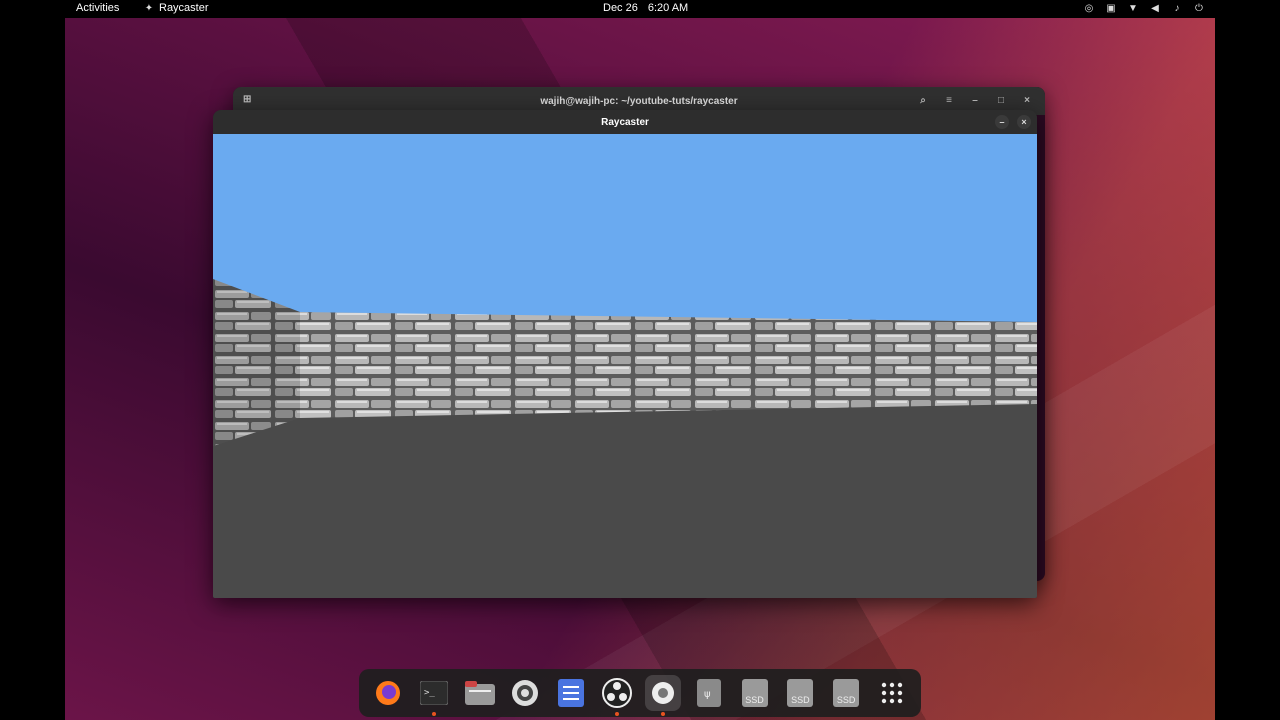  I want to click on power-icon: ⏻, so click(1199, 8).